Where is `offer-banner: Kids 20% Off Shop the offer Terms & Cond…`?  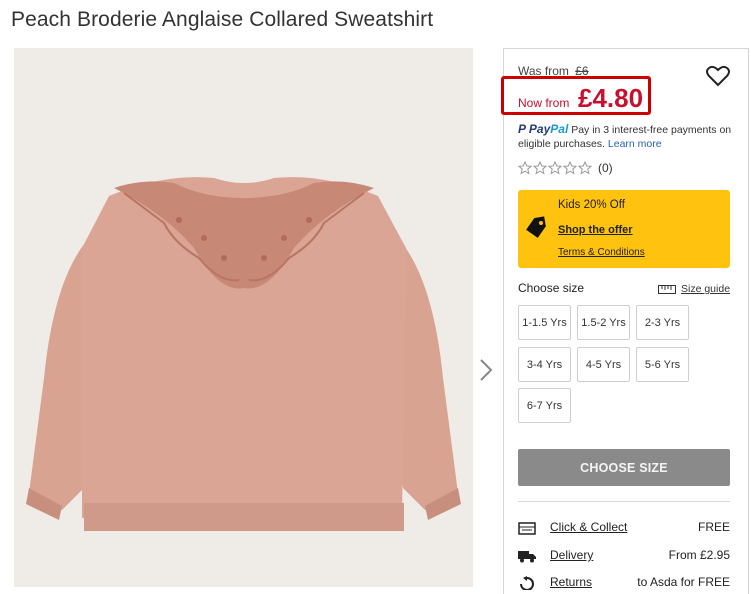 offer-banner: Kids 20% Off Shop the offer Terms & Cond… is located at coordinates (624, 229).